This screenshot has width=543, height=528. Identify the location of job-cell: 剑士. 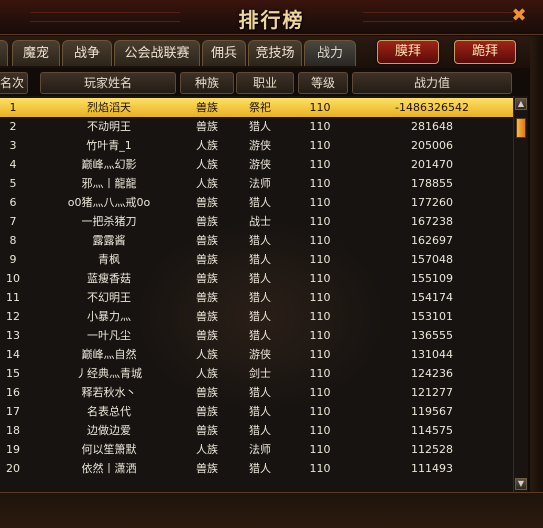
(260, 373).